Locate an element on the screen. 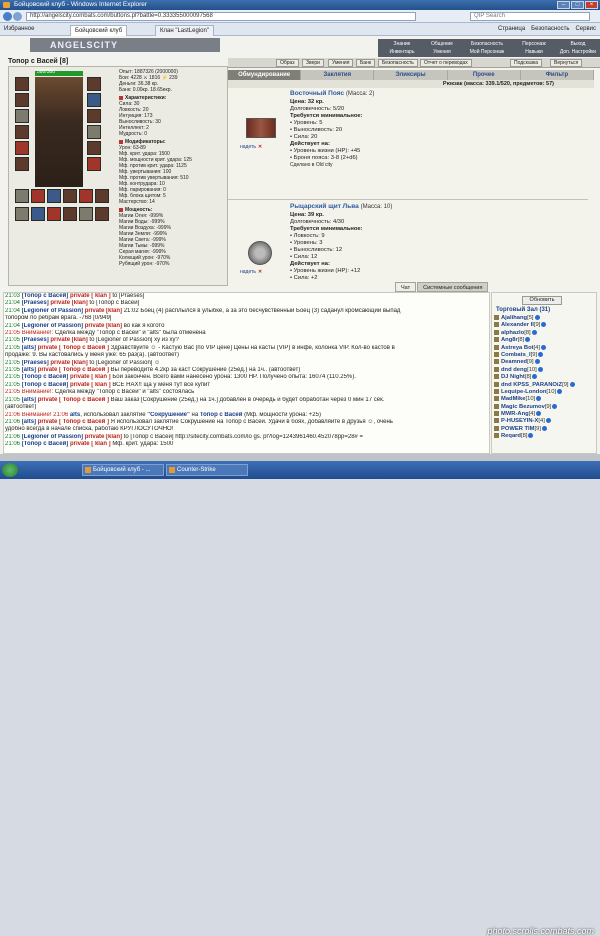  close-button: × is located at coordinates (591, 5).